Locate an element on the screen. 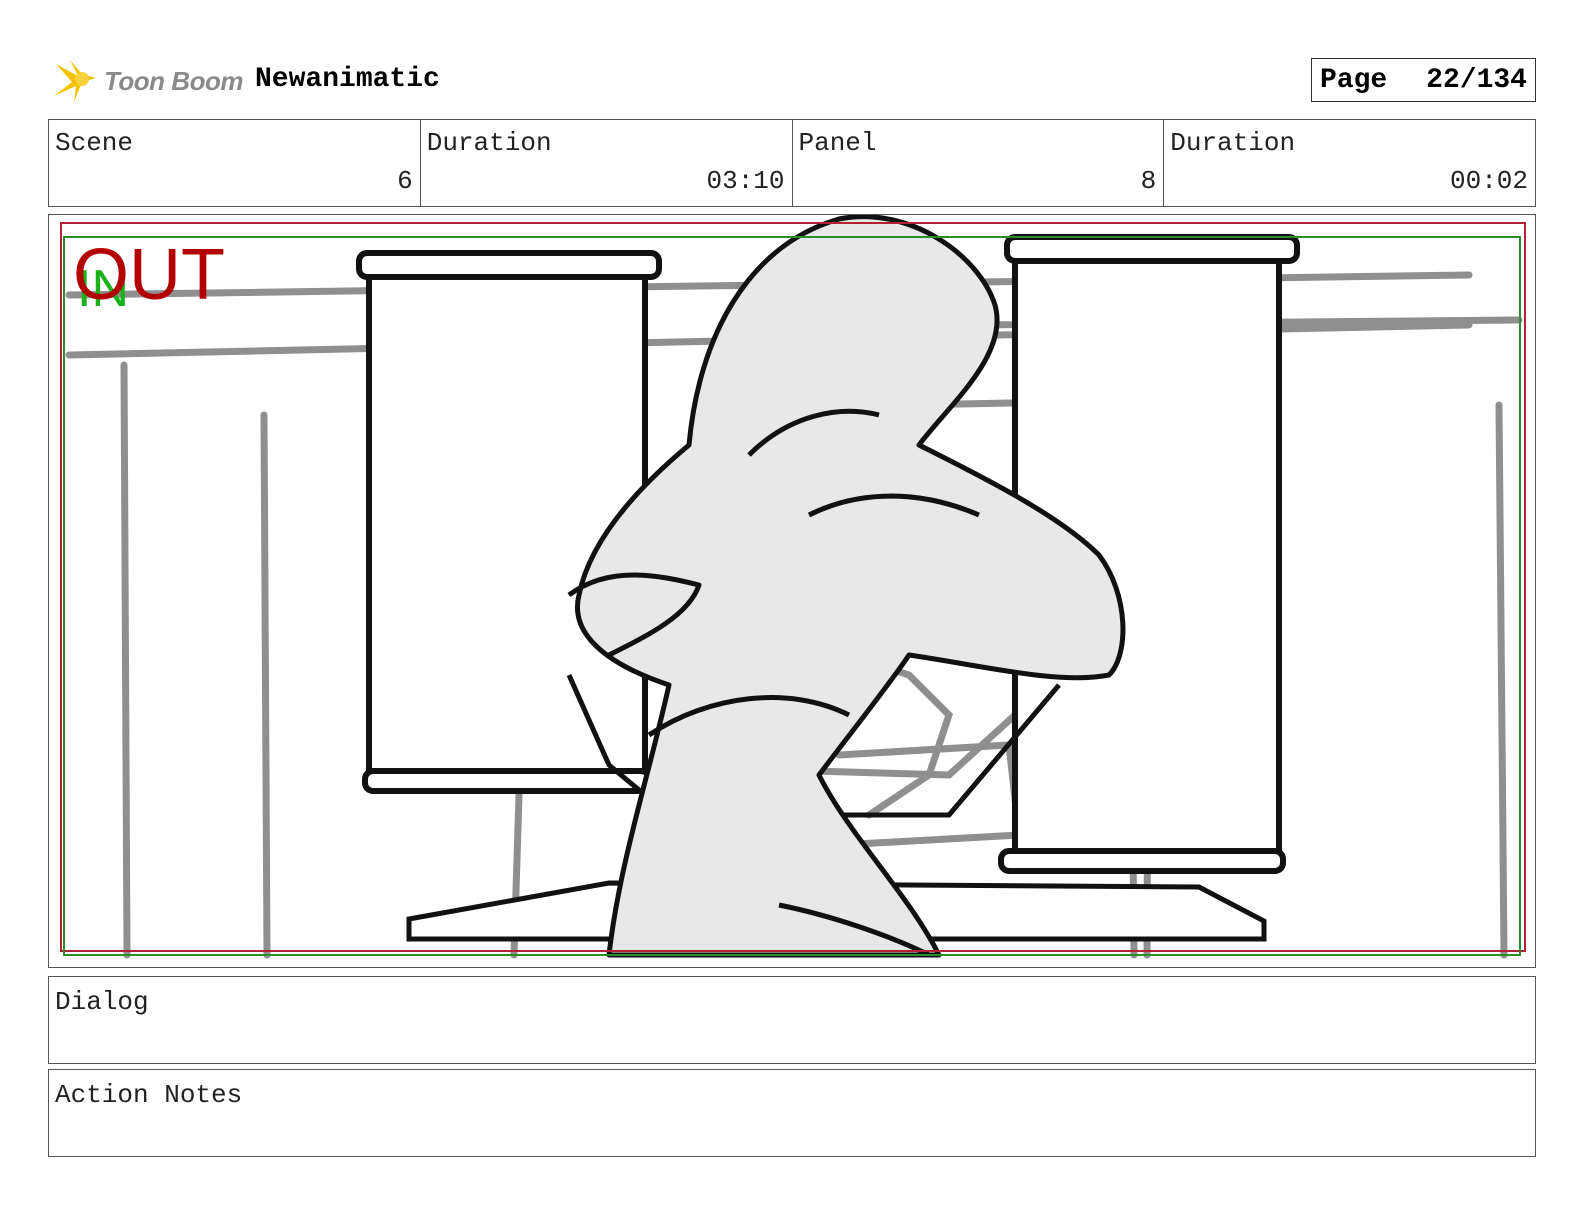  panel-duration-value: 00:02 is located at coordinates (1488, 181).